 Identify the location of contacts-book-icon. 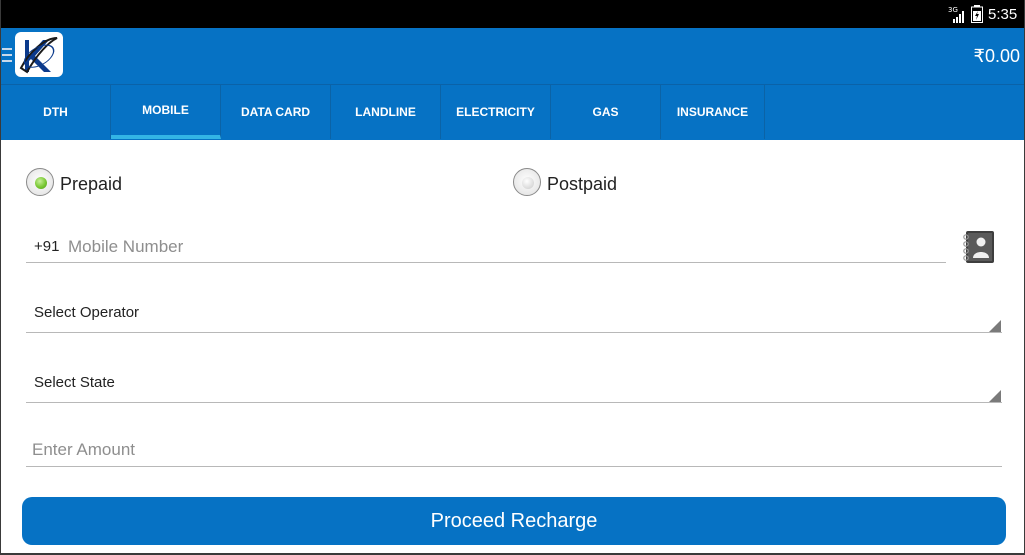
(979, 247).